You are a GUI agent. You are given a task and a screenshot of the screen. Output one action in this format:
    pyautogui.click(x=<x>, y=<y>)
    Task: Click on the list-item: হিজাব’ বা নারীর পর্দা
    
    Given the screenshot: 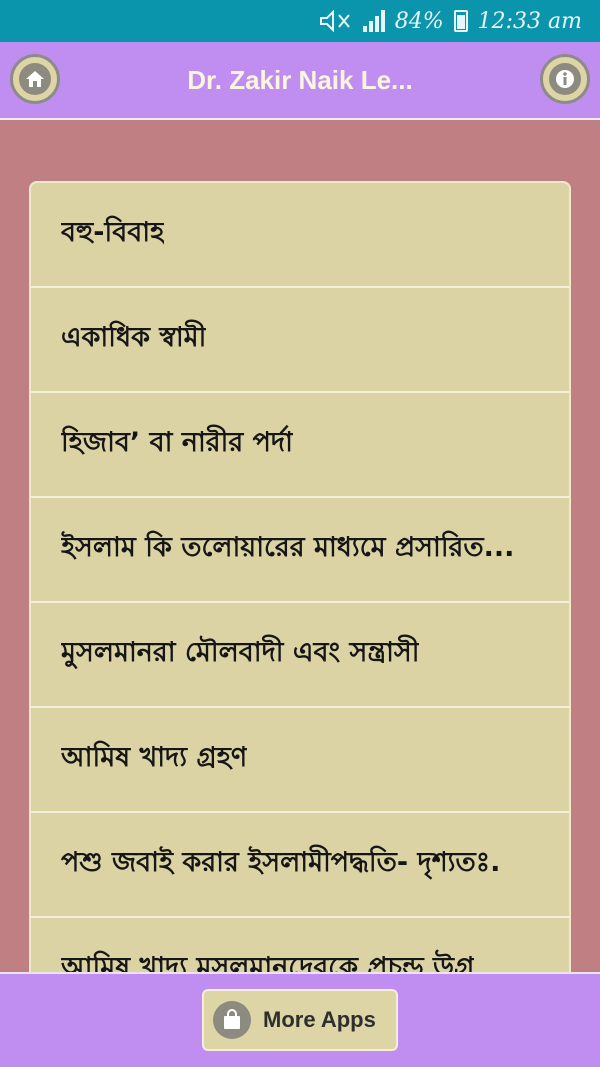 What is the action you would take?
    pyautogui.click(x=300, y=445)
    